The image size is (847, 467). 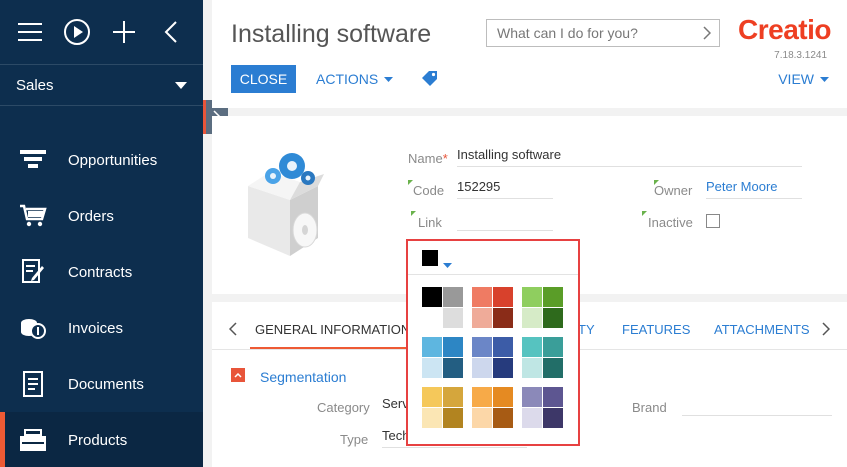 What do you see at coordinates (303, 377) in the screenshot?
I see `segmentation-group-title: Segmentation` at bounding box center [303, 377].